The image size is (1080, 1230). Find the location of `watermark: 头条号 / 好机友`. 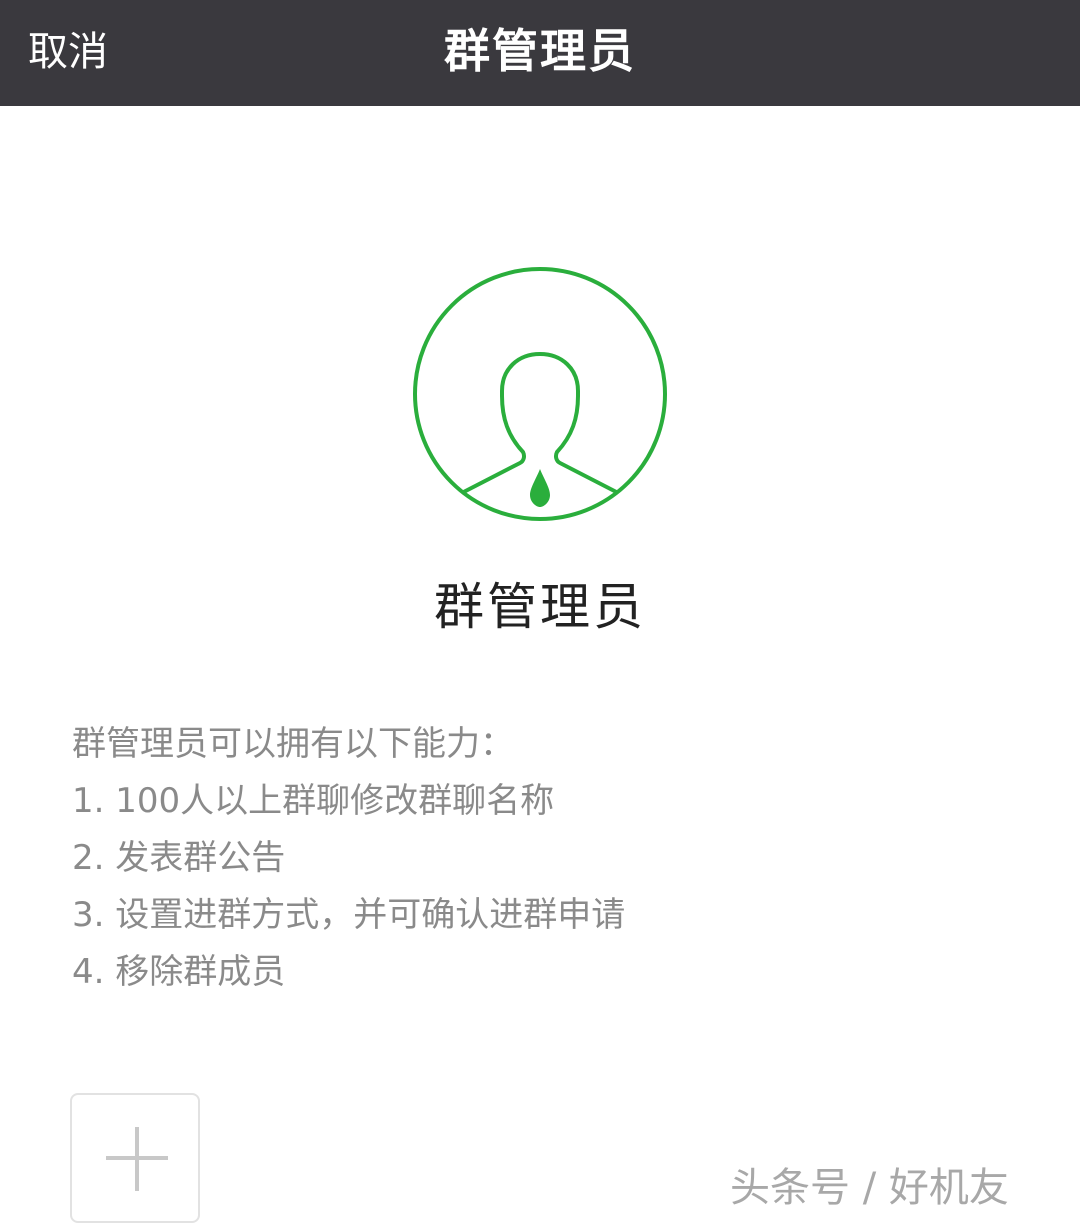

watermark: 头条号 / 好机友 is located at coordinates (869, 1188).